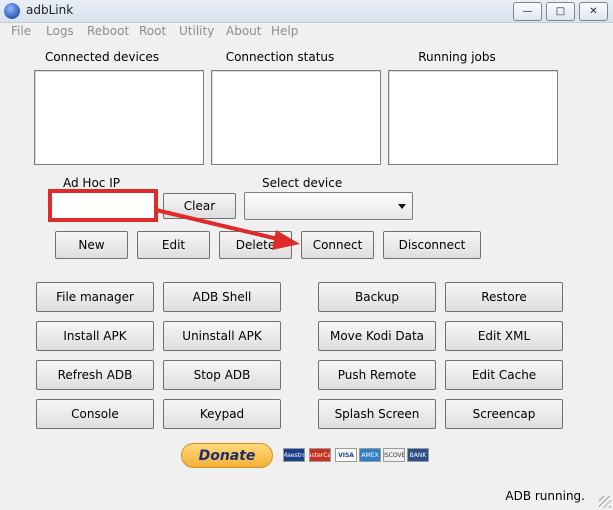 Image resolution: width=613 pixels, height=510 pixels. Describe the element at coordinates (394, 455) in the screenshot. I see `discover-card-icon: DISCOVER` at that location.